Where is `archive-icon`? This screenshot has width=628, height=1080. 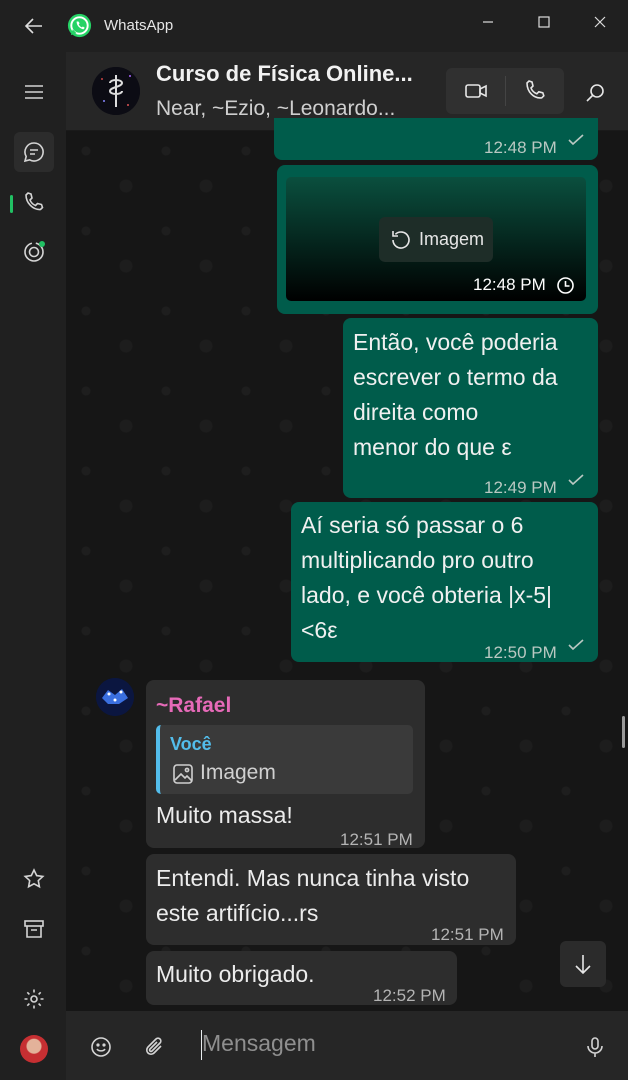
archive-icon is located at coordinates (34, 929).